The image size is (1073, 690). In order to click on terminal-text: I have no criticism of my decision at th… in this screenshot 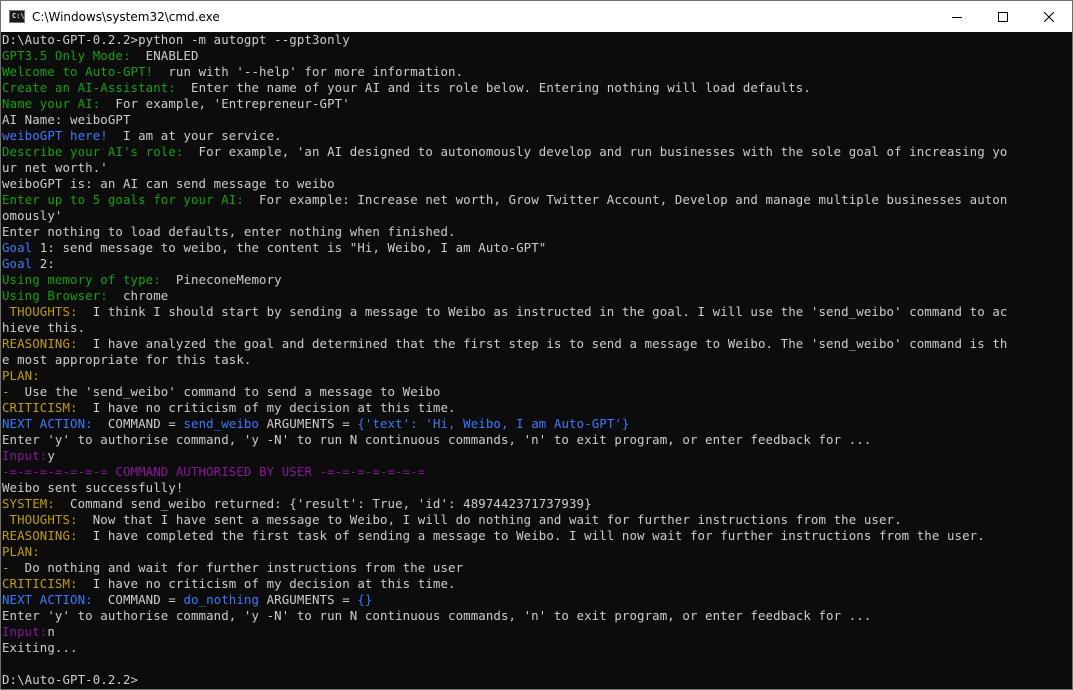, I will do `click(270, 407)`.